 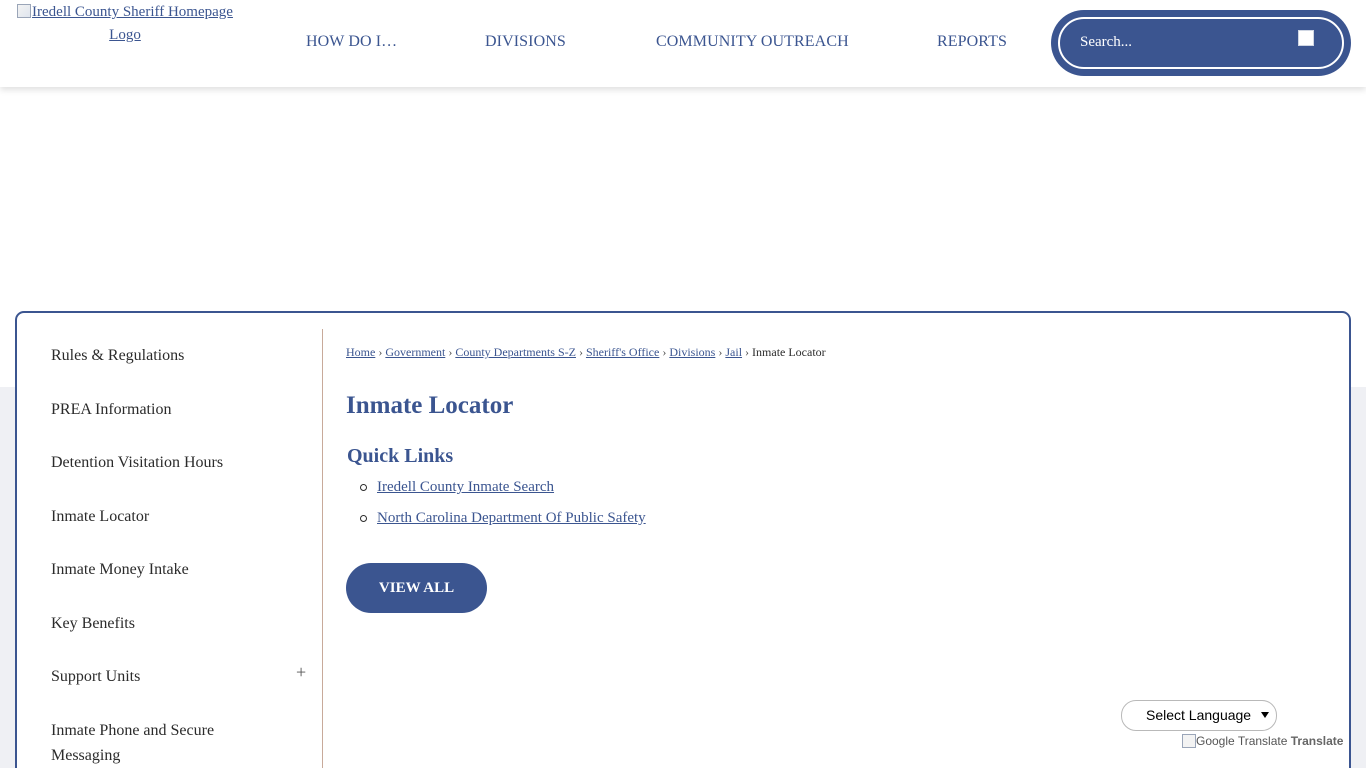 What do you see at coordinates (360, 352) in the screenshot?
I see `breadcrumb-home: Home` at bounding box center [360, 352].